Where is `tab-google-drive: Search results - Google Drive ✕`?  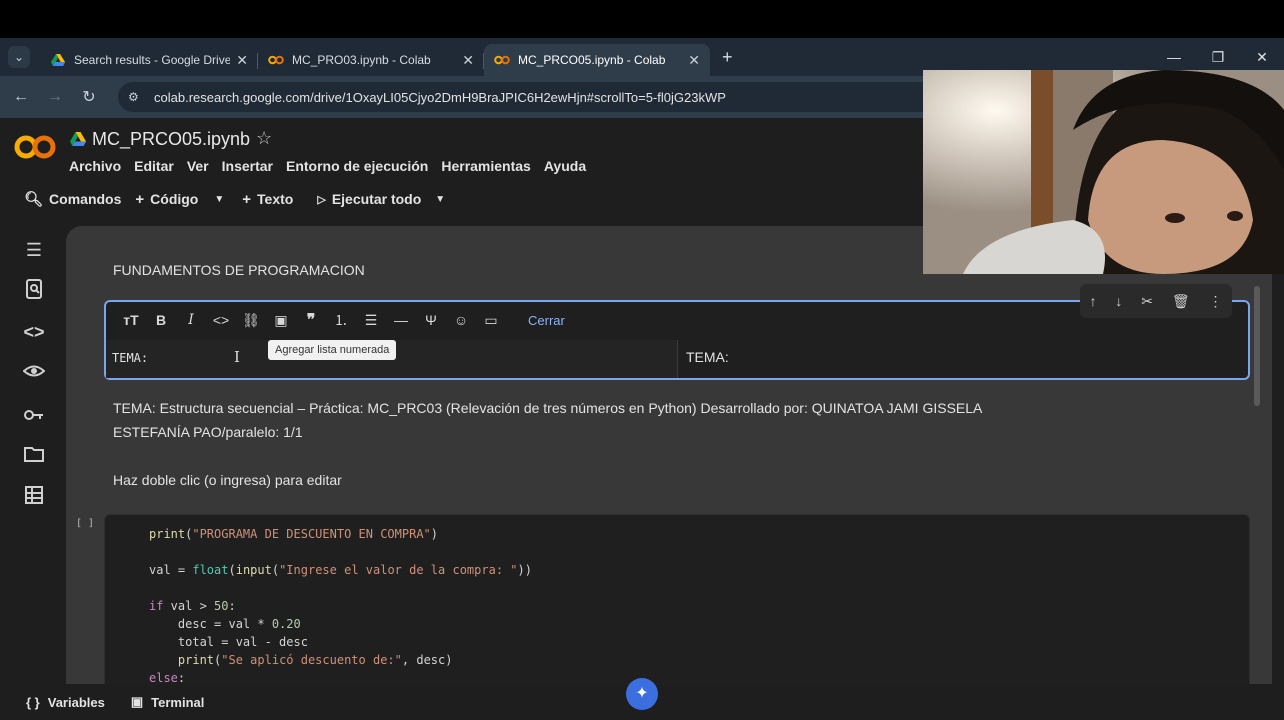 tab-google-drive: Search results - Google Drive ✕ is located at coordinates (149, 60).